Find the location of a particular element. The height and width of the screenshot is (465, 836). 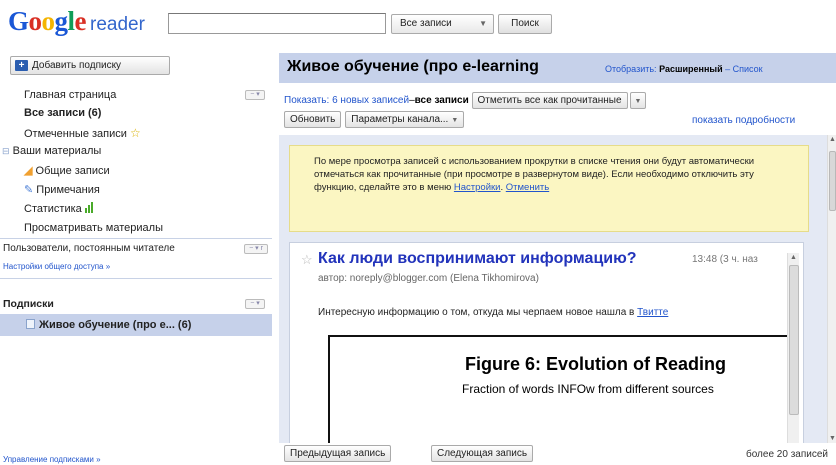

add-subscription-label: Добавить подписку is located at coordinates (77, 65).